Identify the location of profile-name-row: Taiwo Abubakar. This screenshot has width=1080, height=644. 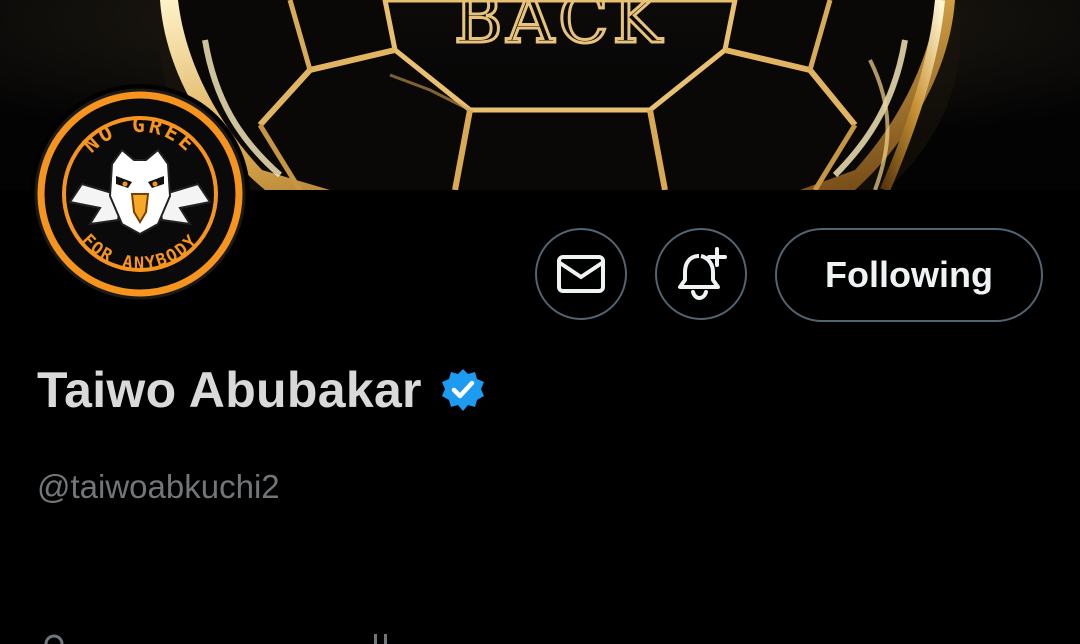
(261, 390).